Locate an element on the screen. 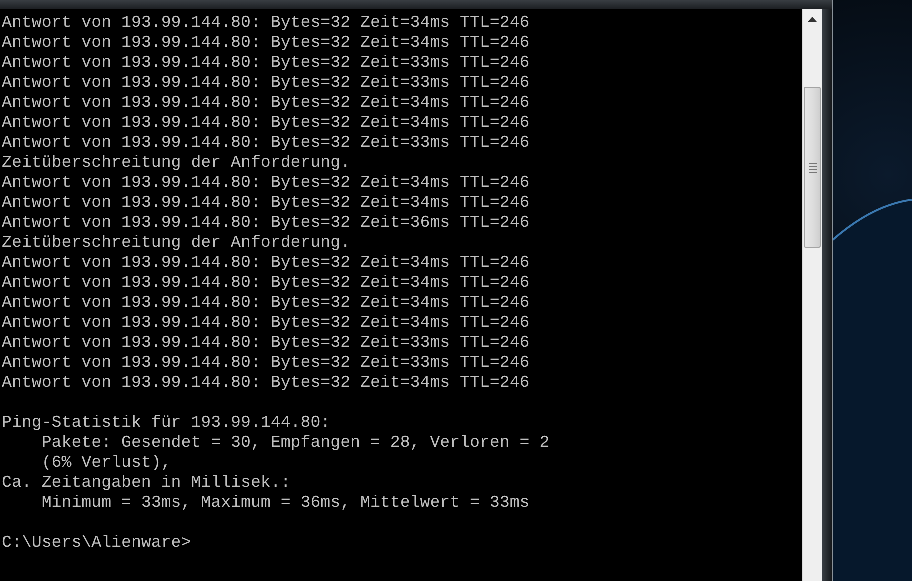  up-arrow-icon is located at coordinates (813, 19).